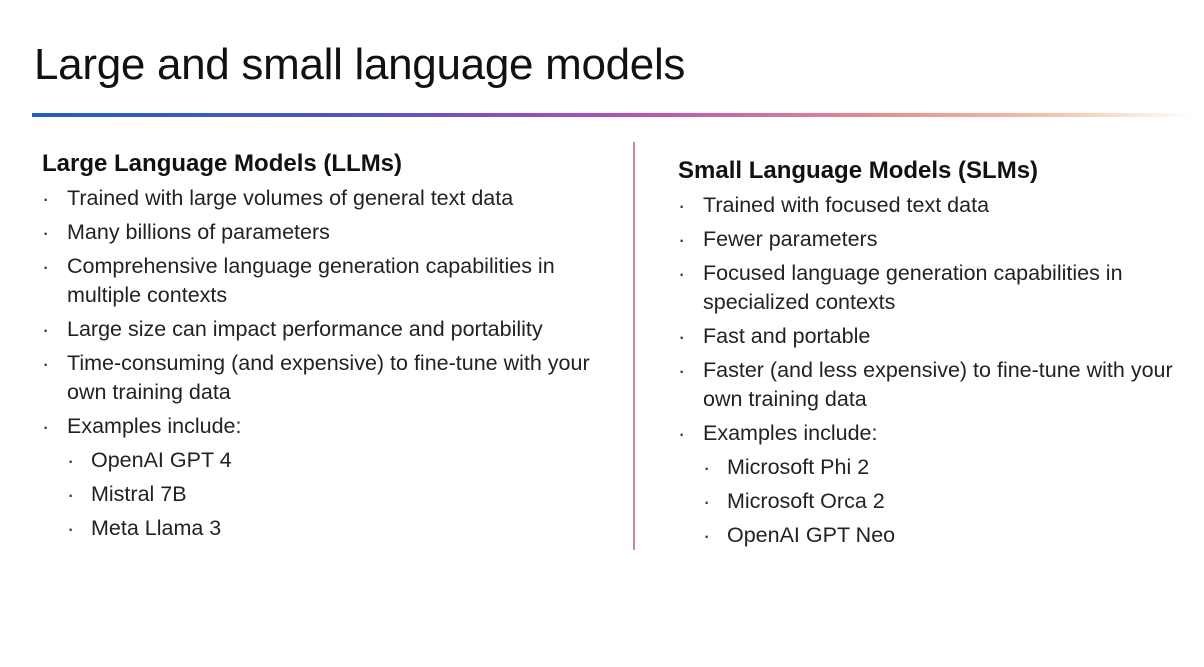 The image size is (1204, 667). Describe the element at coordinates (334, 460) in the screenshot. I see `llm-example-item: OpenAI GPT 4` at that location.